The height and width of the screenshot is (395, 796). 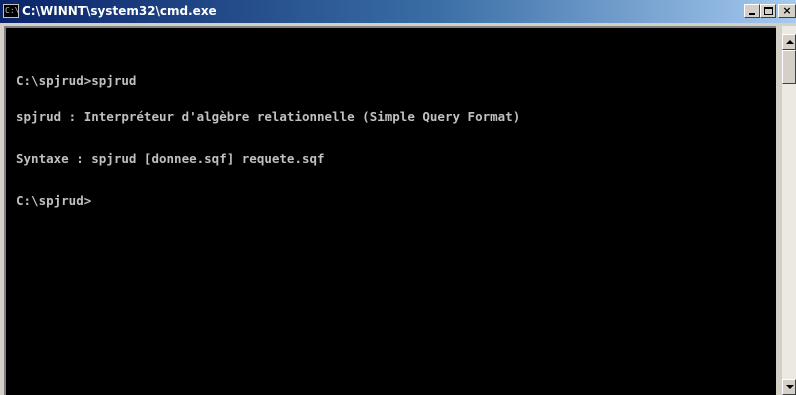 I want to click on arrow-down-icon, so click(x=790, y=387).